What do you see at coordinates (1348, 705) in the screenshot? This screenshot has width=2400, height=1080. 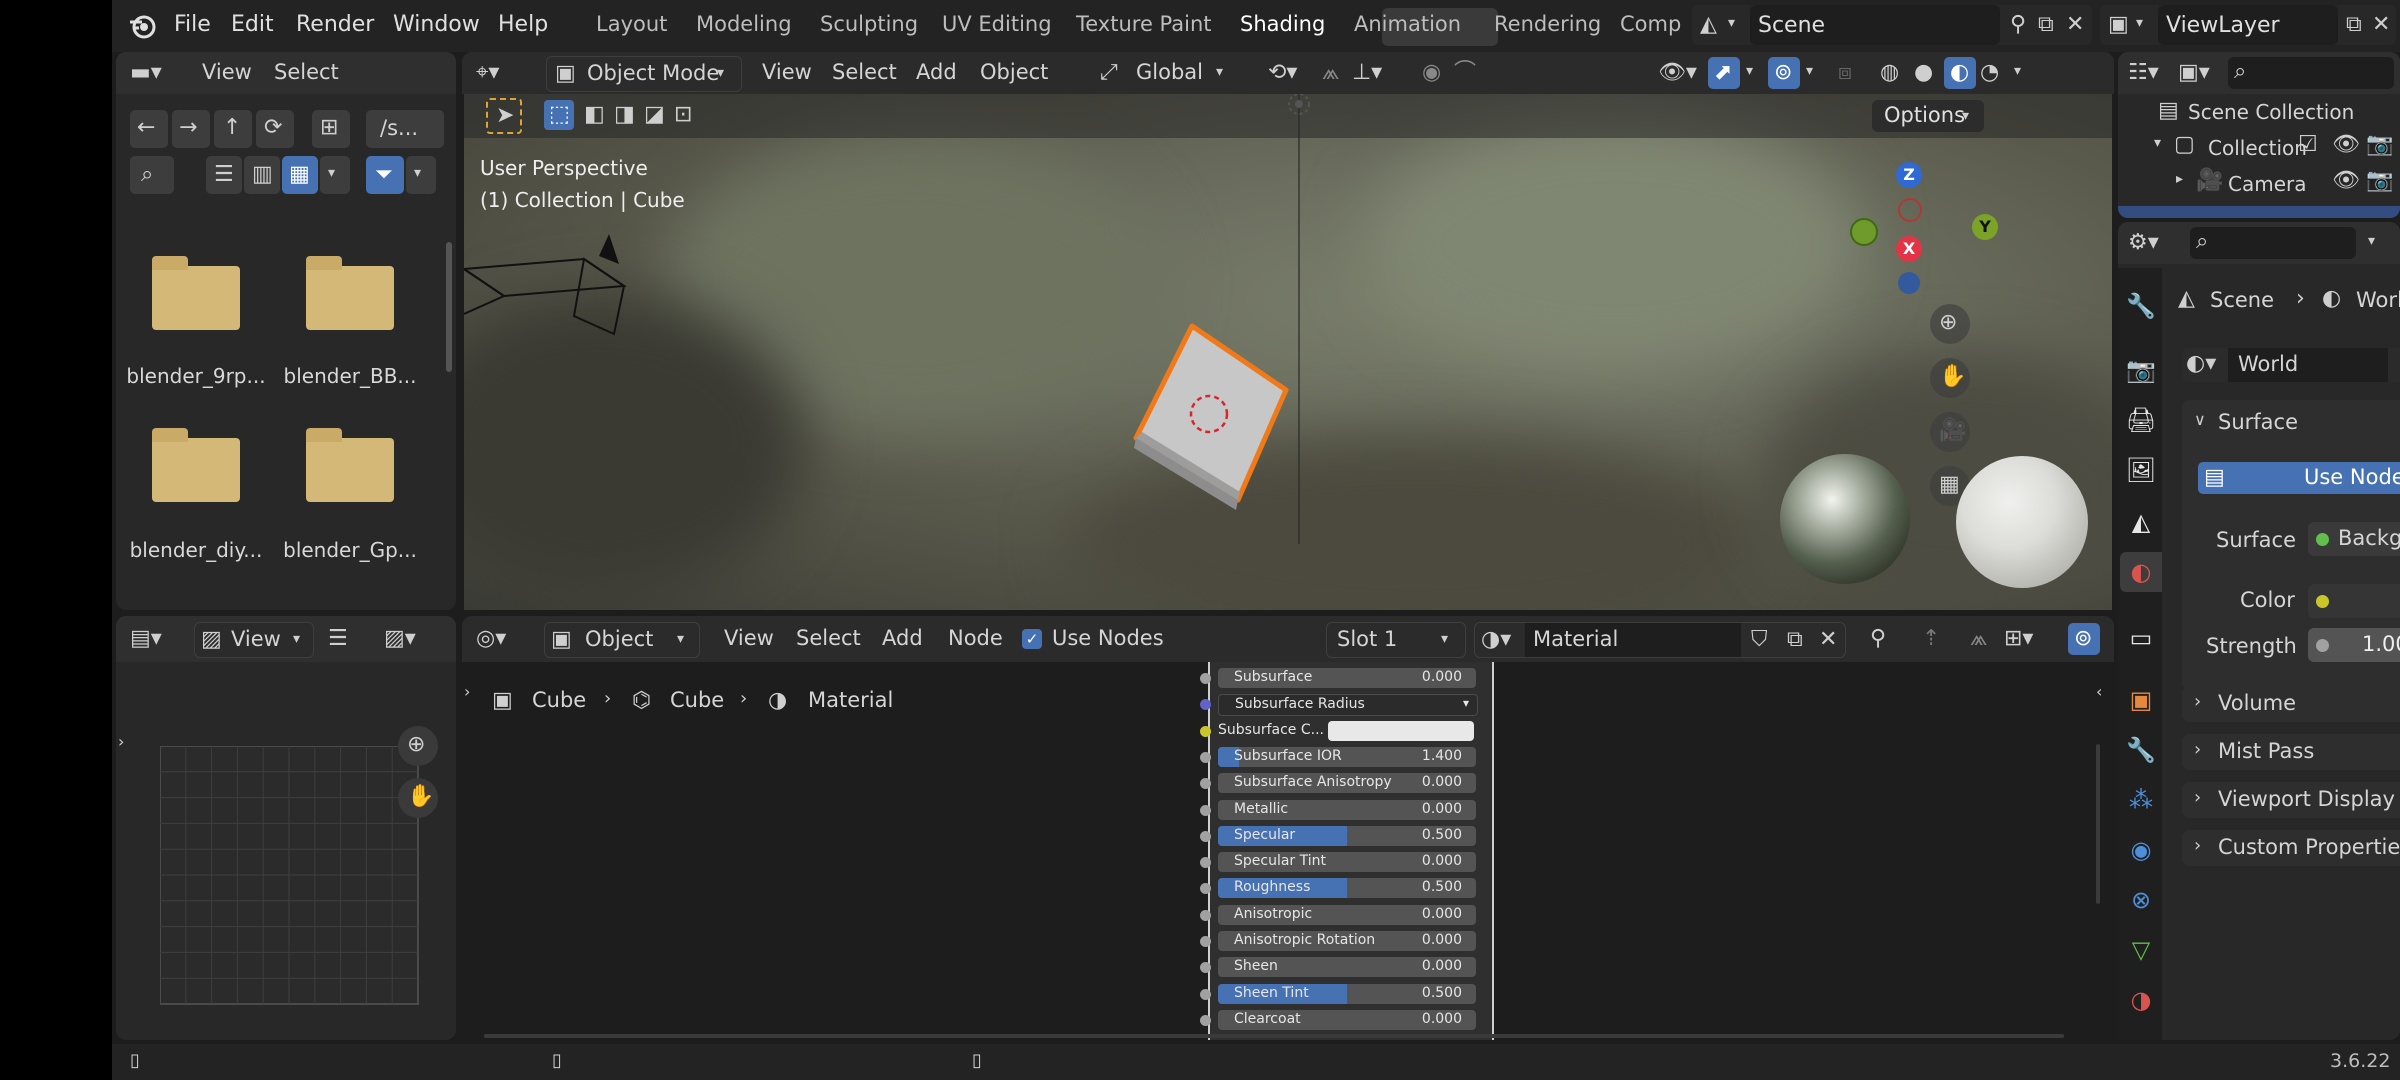 I see `node-input-row: Subsurface Radius ▾` at bounding box center [1348, 705].